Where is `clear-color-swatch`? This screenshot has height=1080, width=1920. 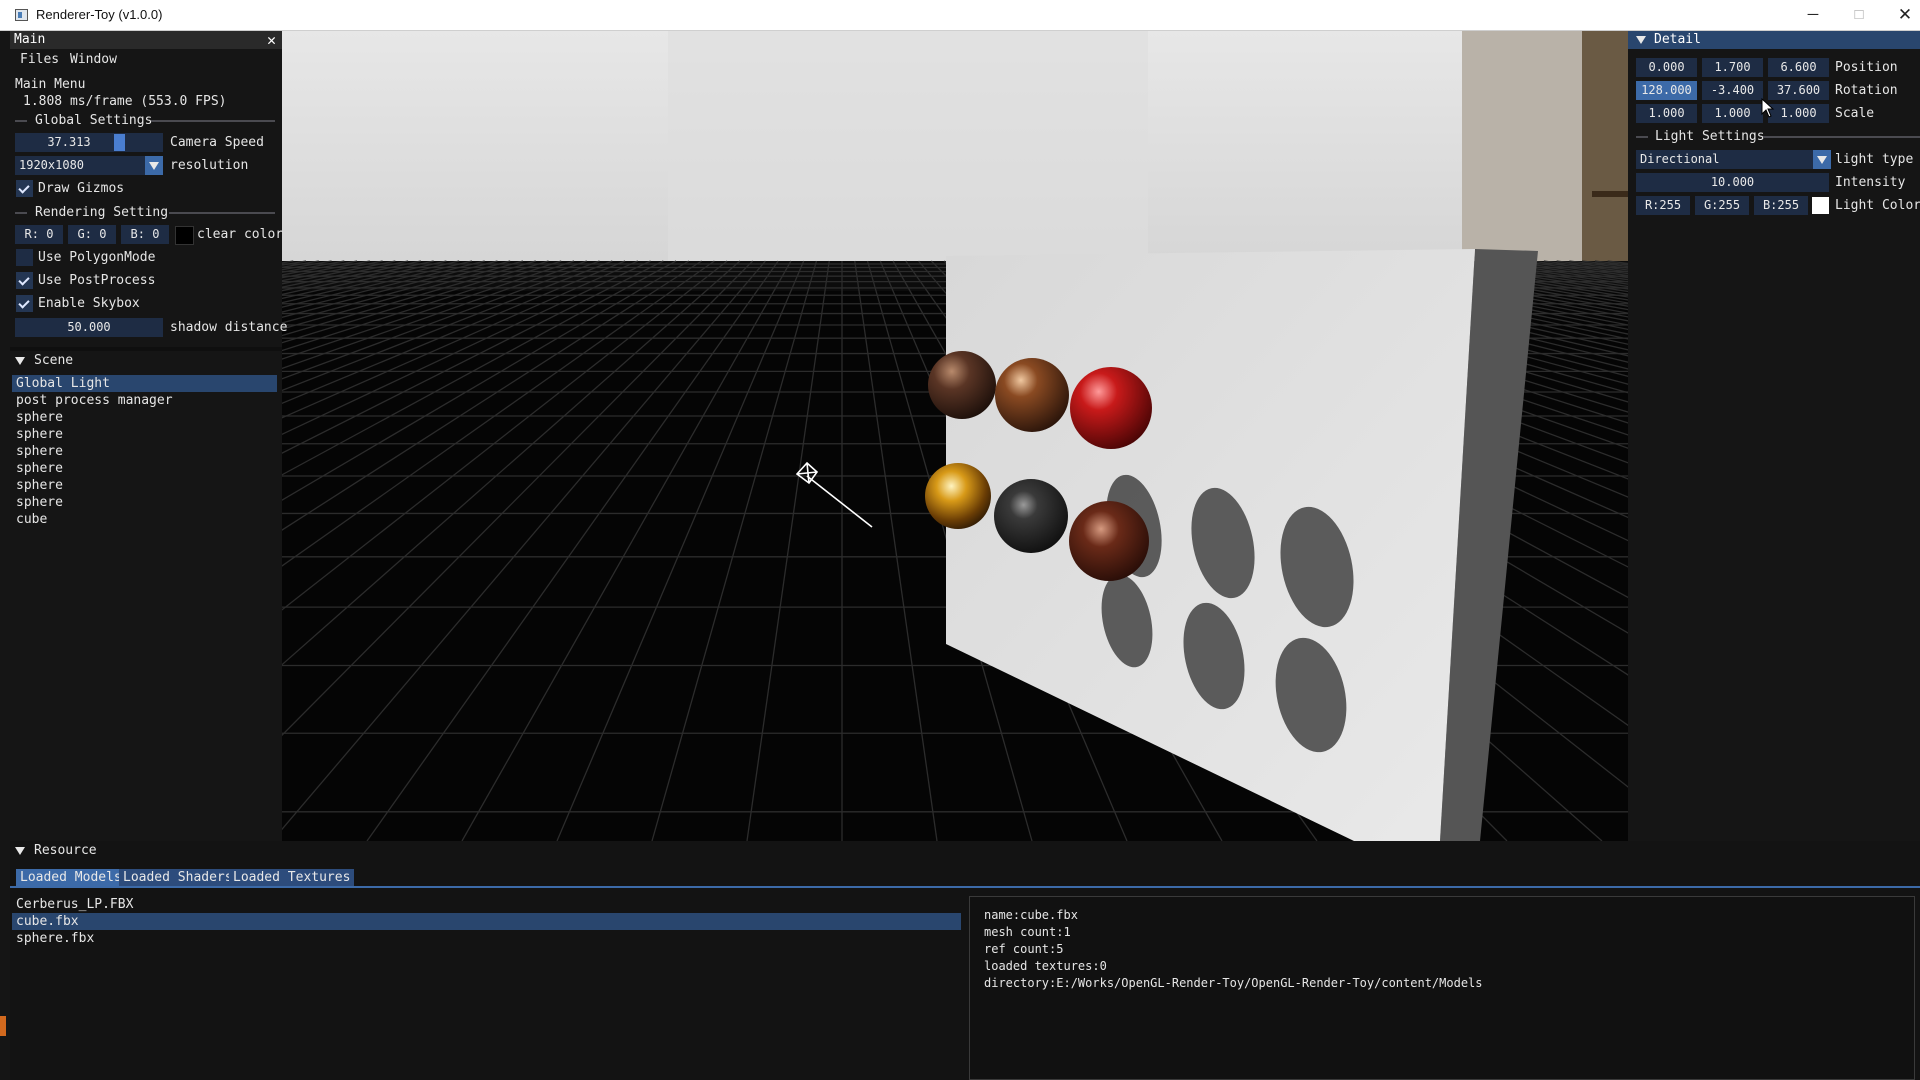
clear-color-swatch is located at coordinates (184, 235).